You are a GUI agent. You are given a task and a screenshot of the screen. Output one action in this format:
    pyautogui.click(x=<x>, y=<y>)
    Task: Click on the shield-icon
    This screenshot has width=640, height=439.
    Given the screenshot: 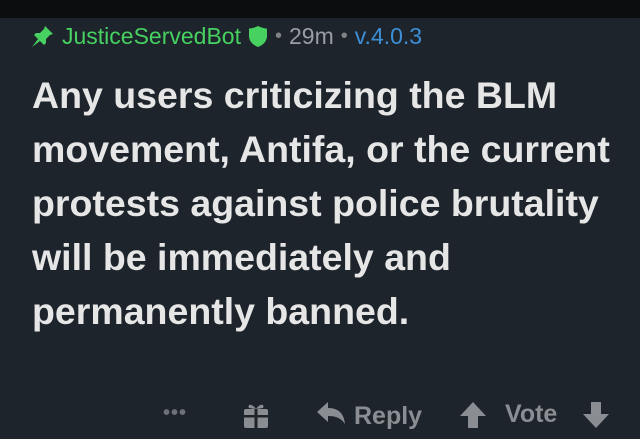 What is the action you would take?
    pyautogui.click(x=258, y=36)
    